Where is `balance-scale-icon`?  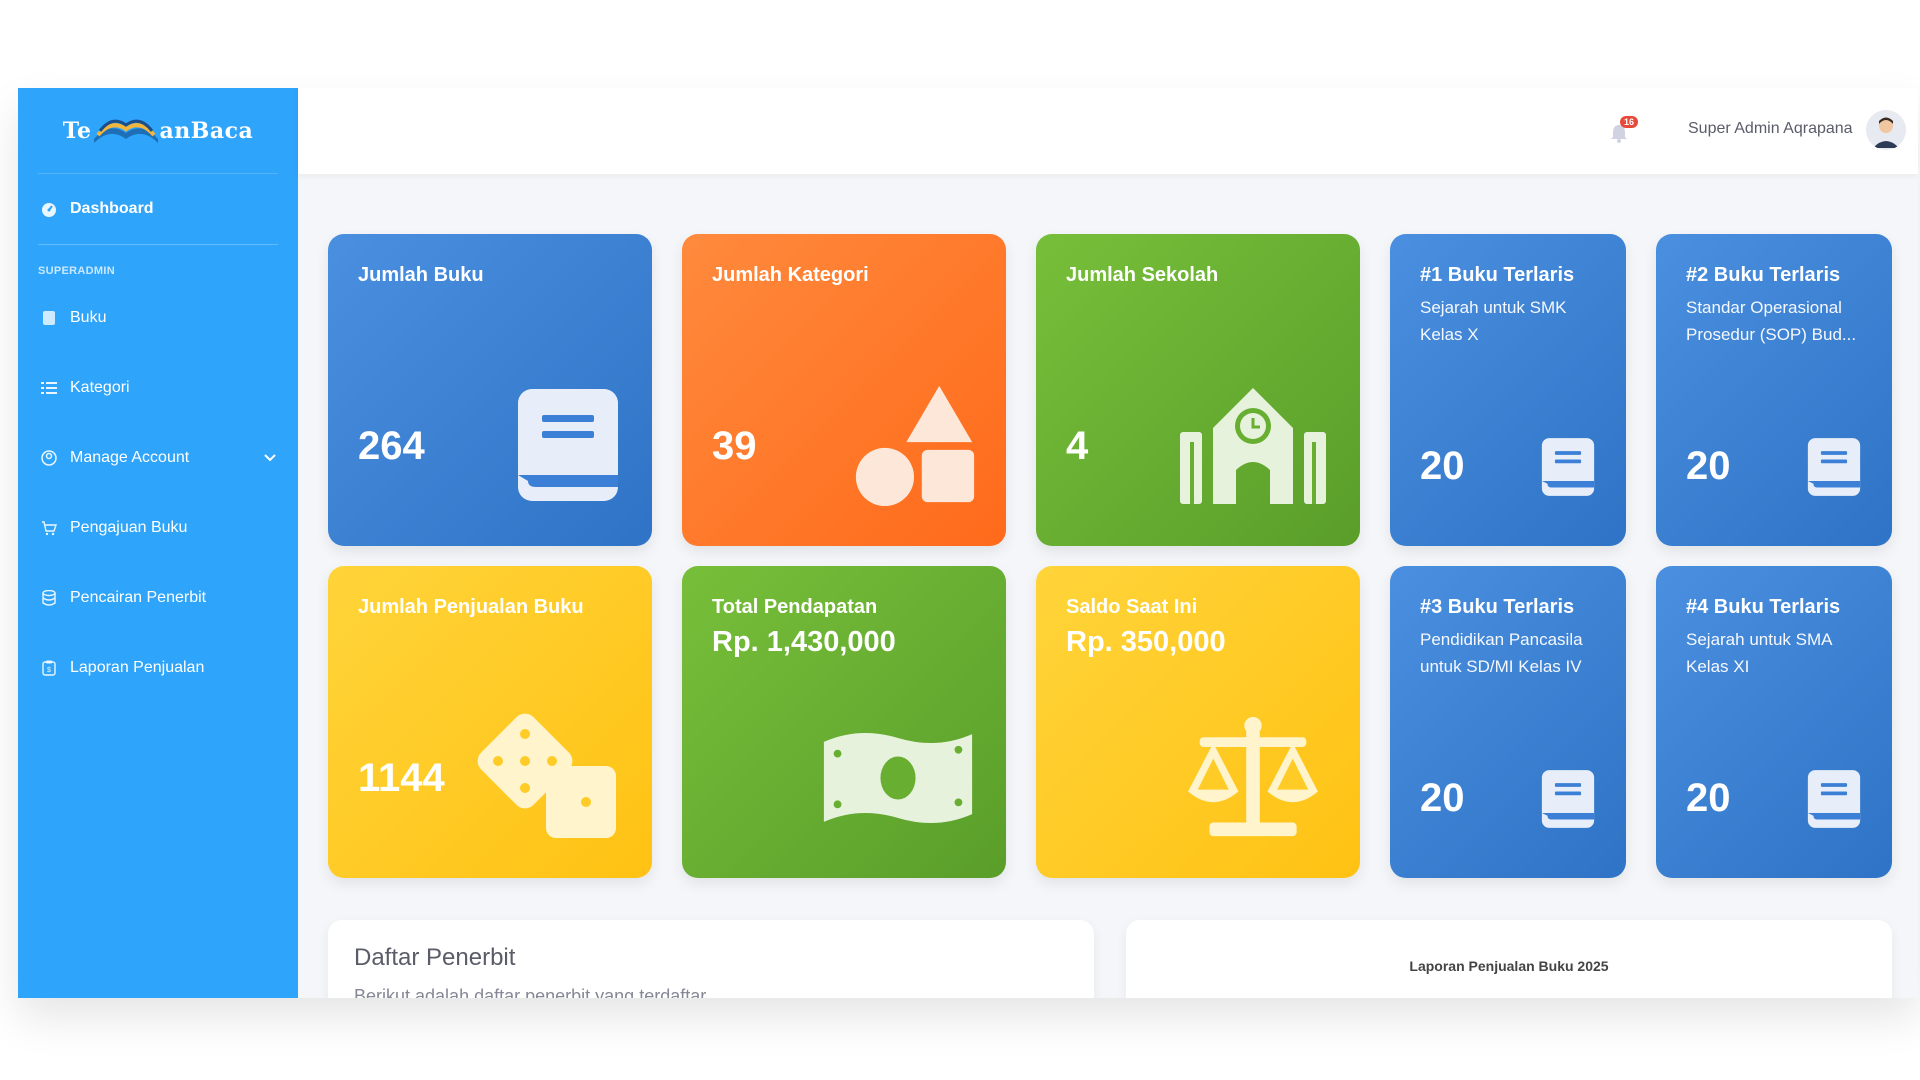
balance-scale-icon is located at coordinates (1253, 776).